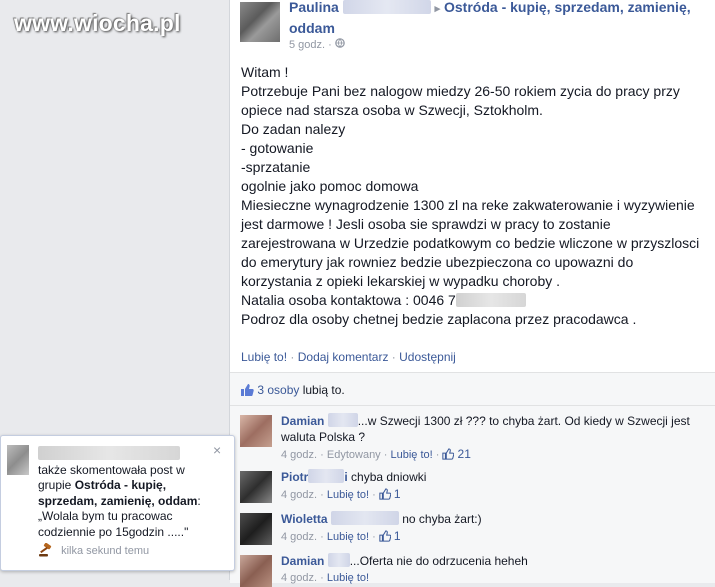  I want to click on redacted-phone, so click(490, 300).